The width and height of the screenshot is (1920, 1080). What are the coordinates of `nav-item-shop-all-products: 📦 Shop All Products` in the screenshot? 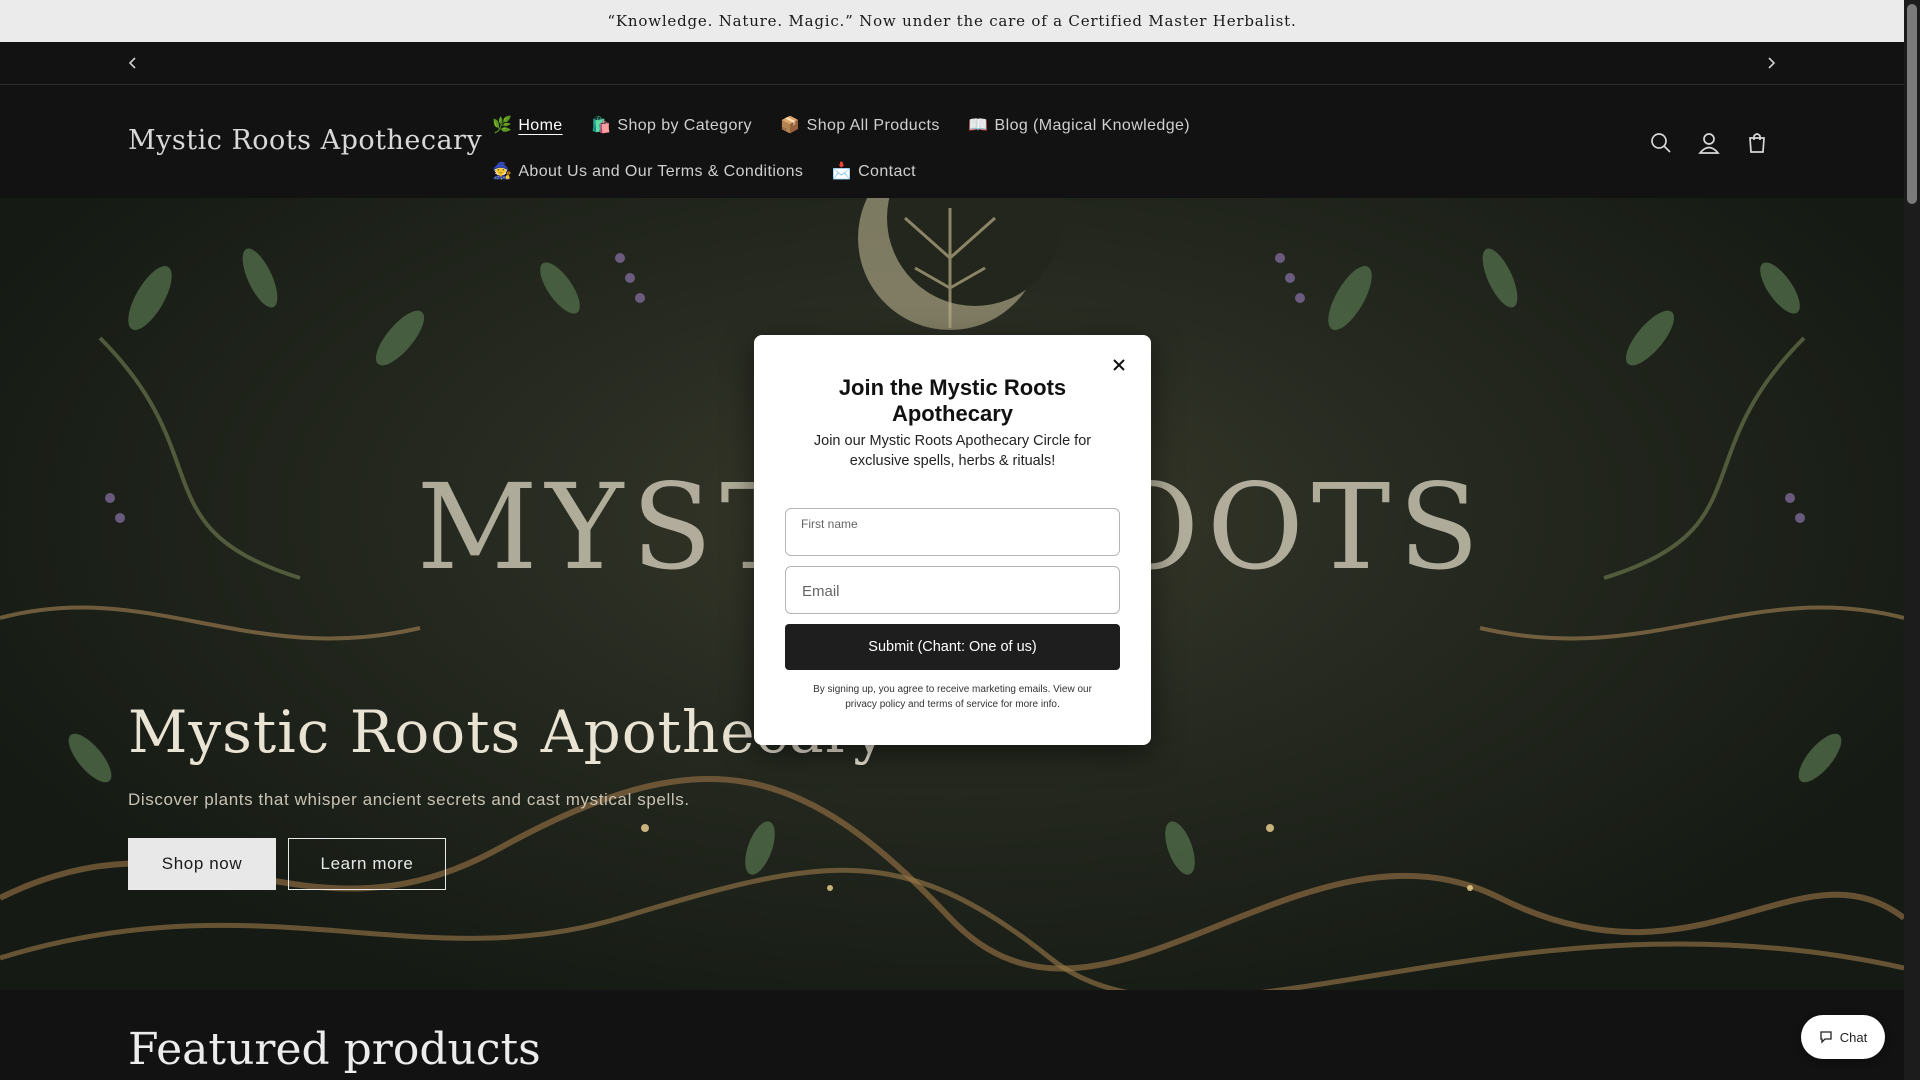 It's located at (859, 126).